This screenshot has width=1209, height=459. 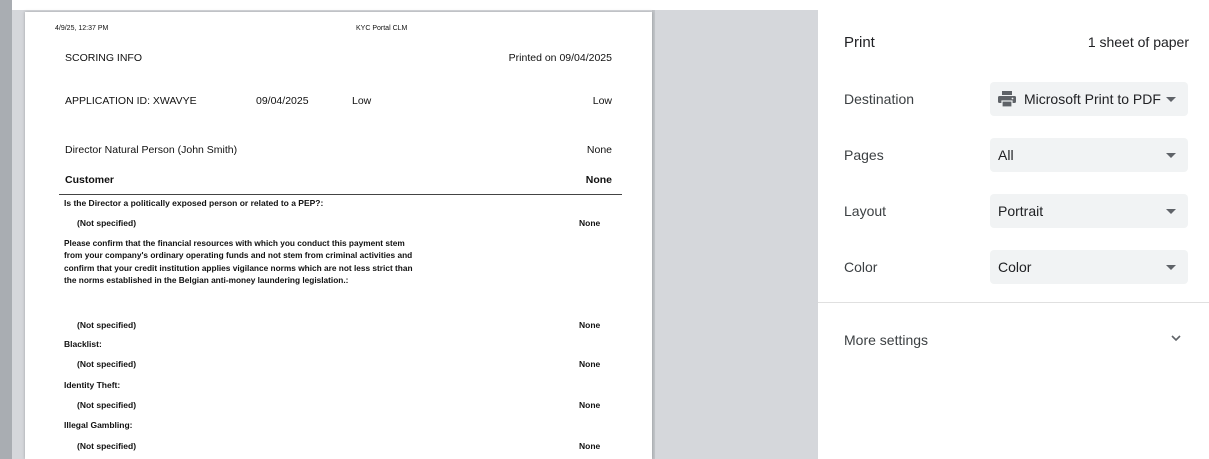 What do you see at coordinates (859, 42) in the screenshot?
I see `print-title: Print` at bounding box center [859, 42].